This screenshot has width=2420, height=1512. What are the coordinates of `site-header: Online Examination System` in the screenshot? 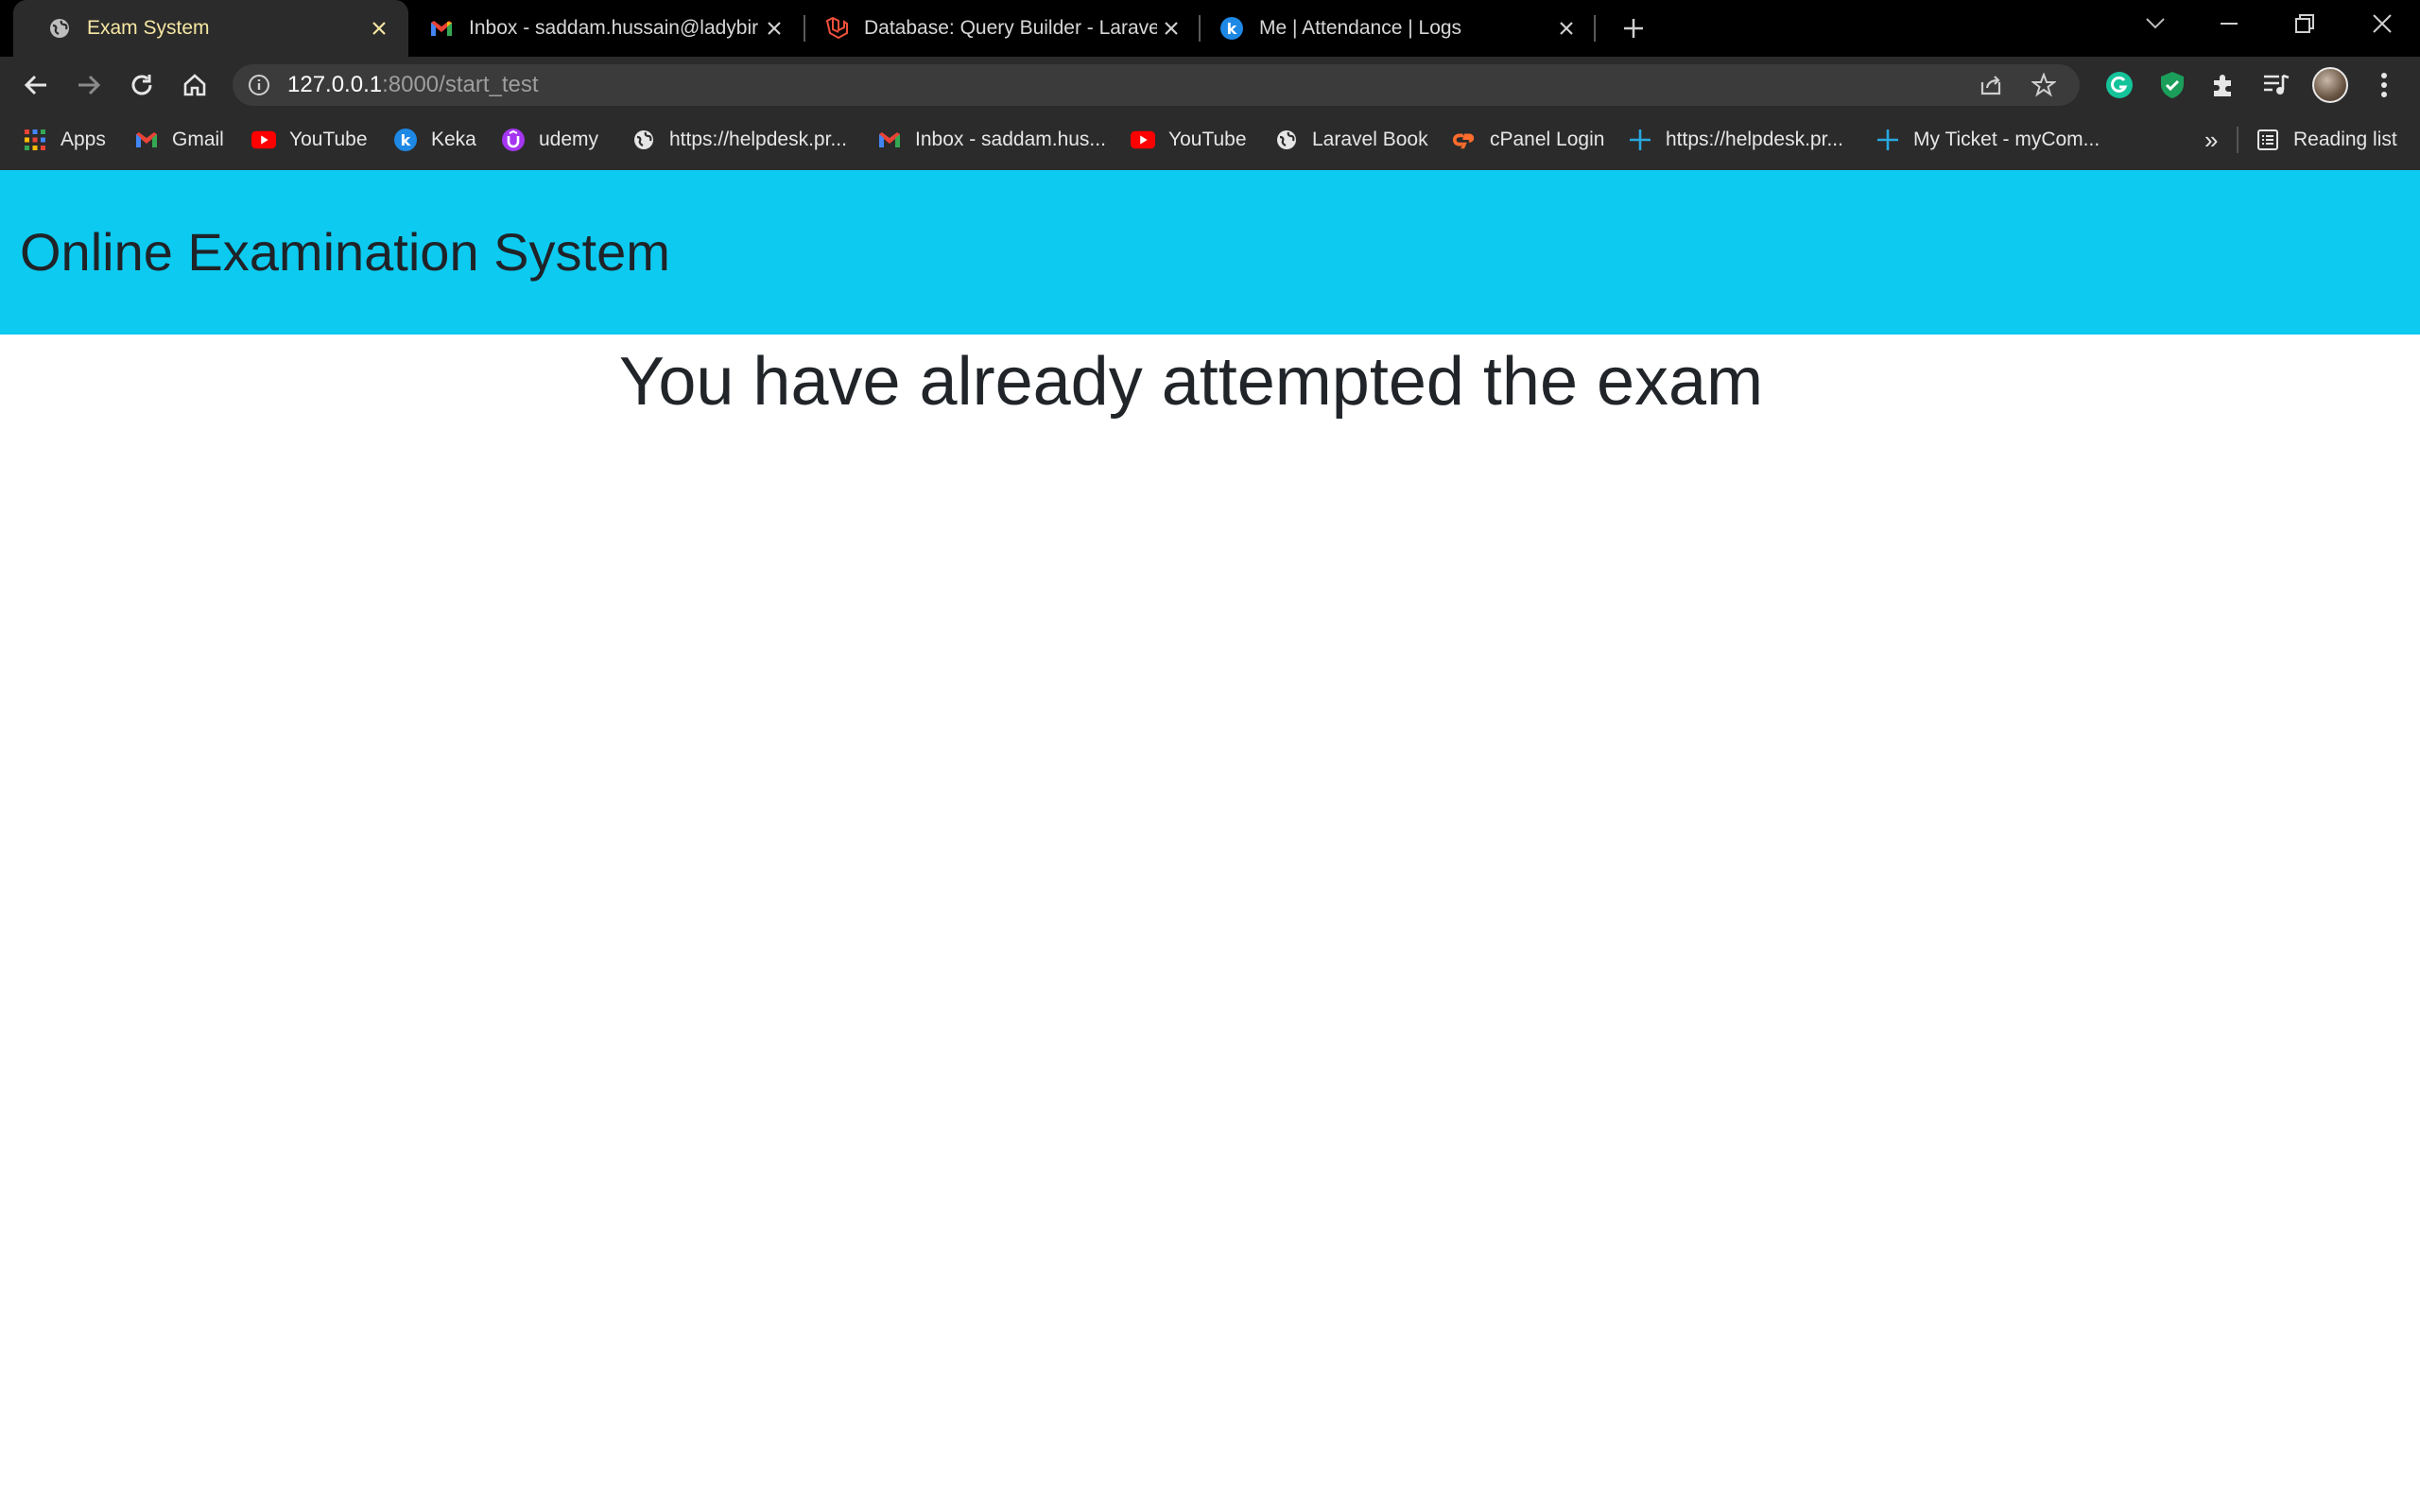 It's located at (1210, 252).